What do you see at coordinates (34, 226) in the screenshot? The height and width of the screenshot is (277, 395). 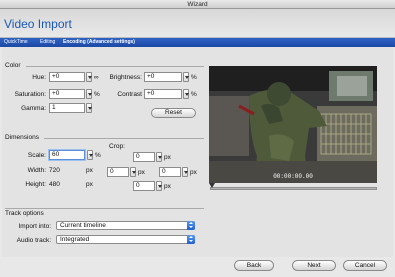 I see `import-into-label: Import into:` at bounding box center [34, 226].